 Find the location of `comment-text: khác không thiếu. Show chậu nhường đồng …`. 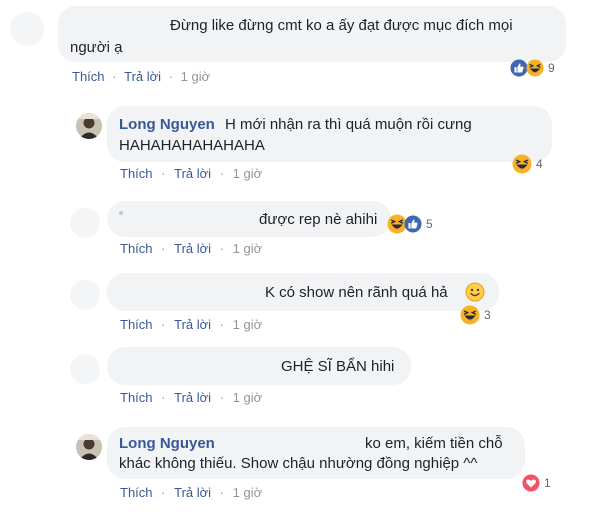

comment-text: khác không thiếu. Show chậu nhường đồng … is located at coordinates (298, 463).